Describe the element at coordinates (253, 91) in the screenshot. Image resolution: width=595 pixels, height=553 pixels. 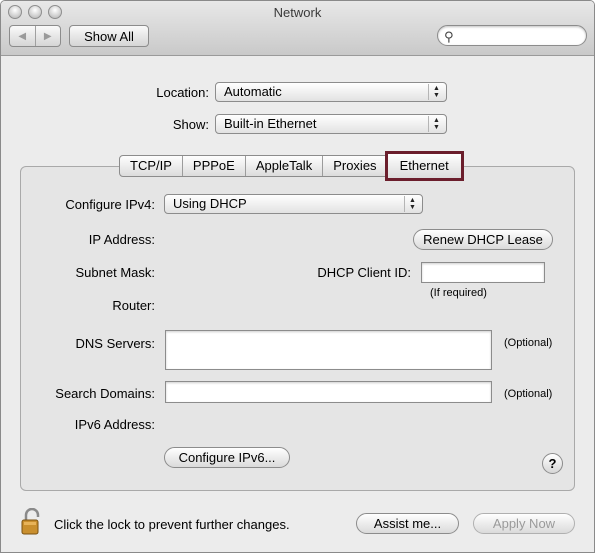
I see `location-value: Automatic` at that location.